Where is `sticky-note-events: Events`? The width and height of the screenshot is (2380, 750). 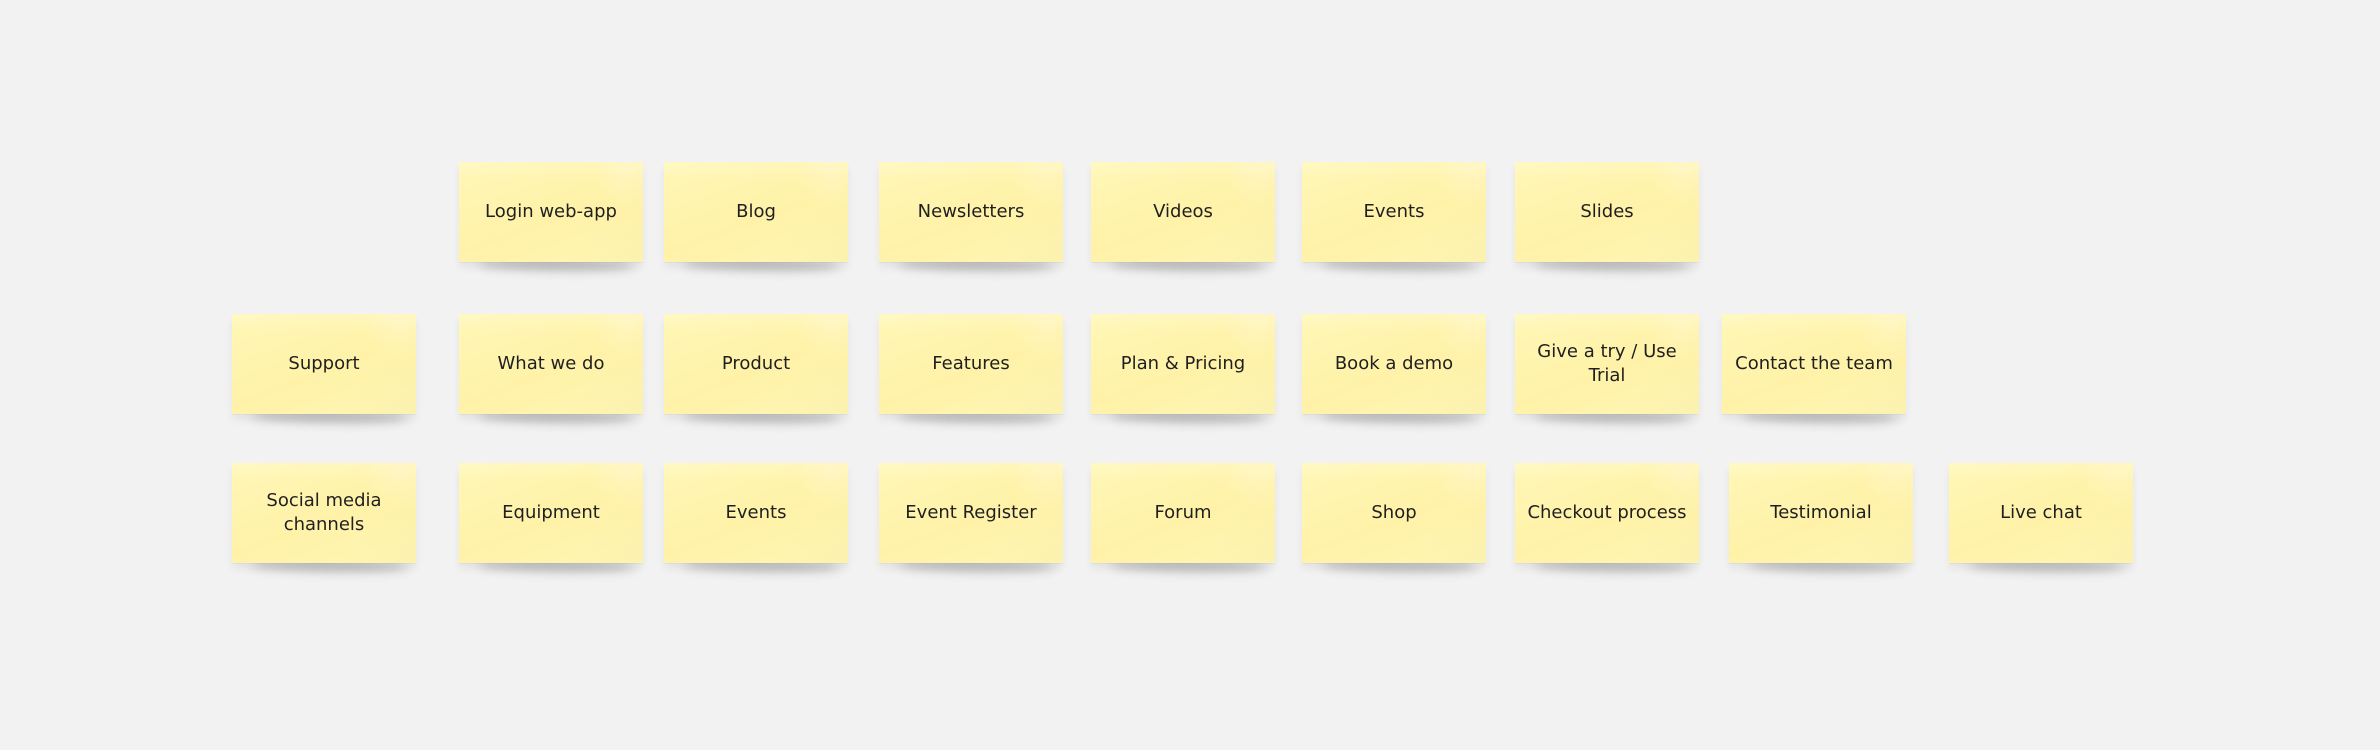
sticky-note-events: Events is located at coordinates (1394, 212).